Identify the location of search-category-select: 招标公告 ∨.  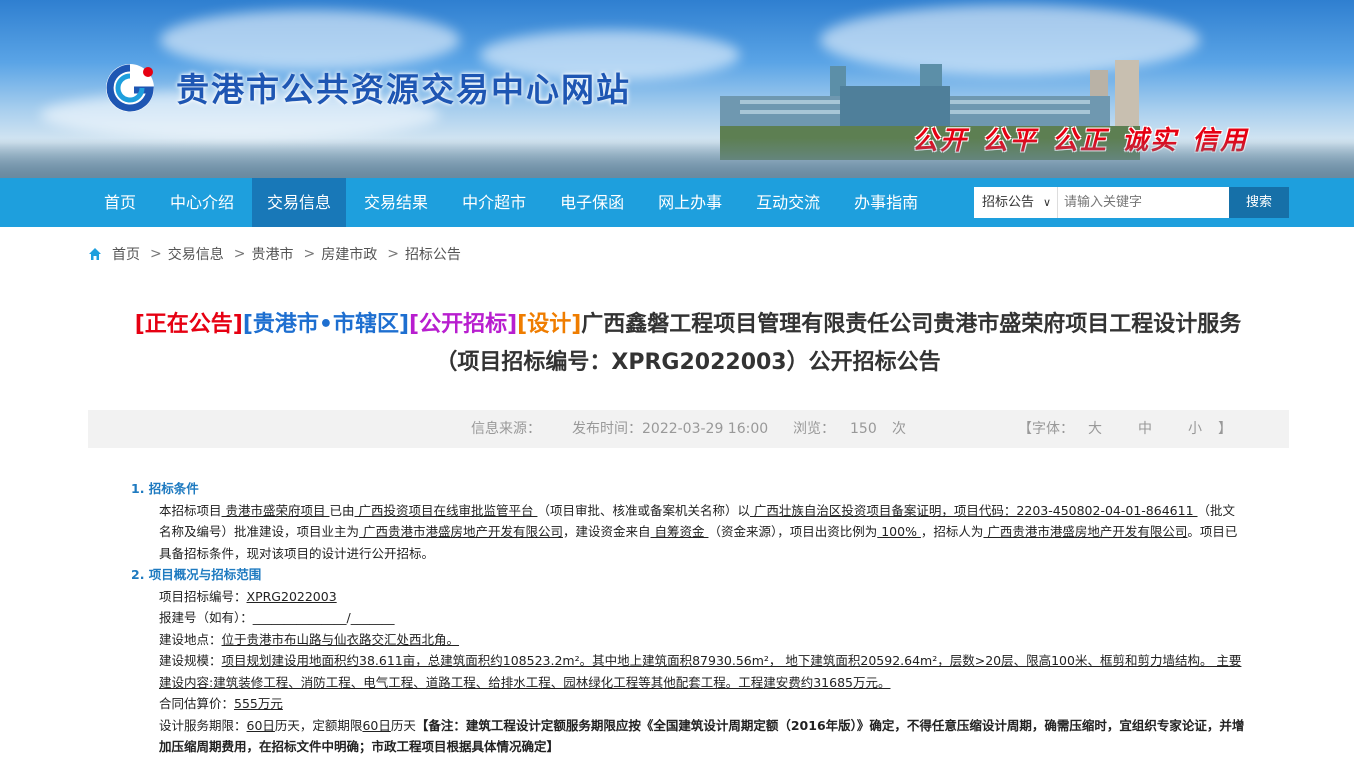
(1016, 202).